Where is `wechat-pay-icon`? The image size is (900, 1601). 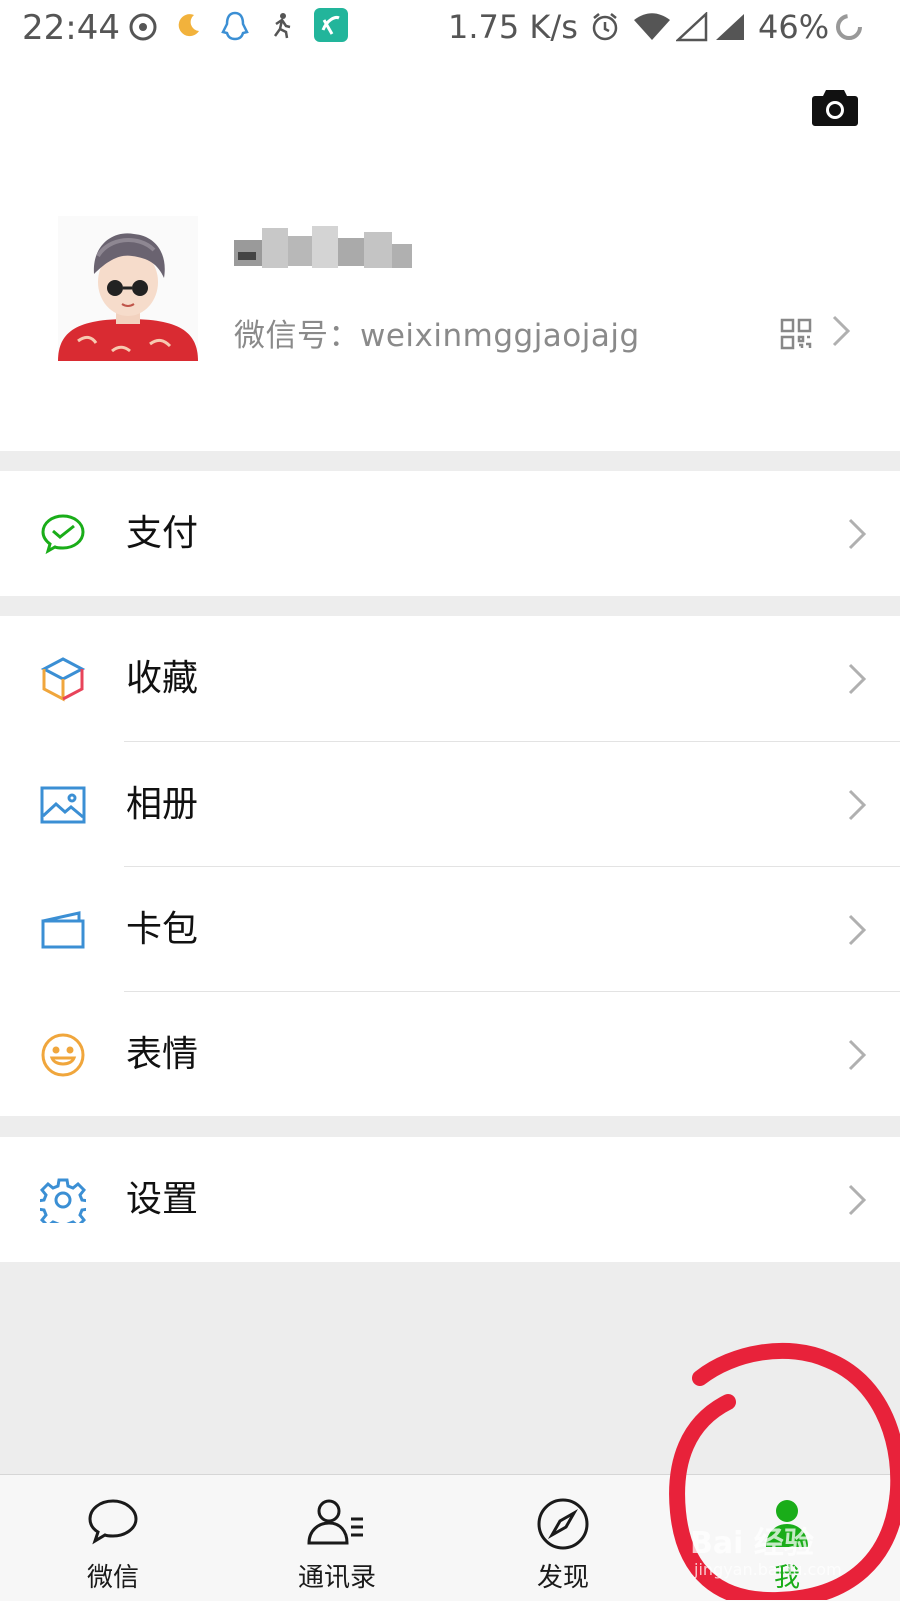
wechat-pay-icon is located at coordinates (63, 534).